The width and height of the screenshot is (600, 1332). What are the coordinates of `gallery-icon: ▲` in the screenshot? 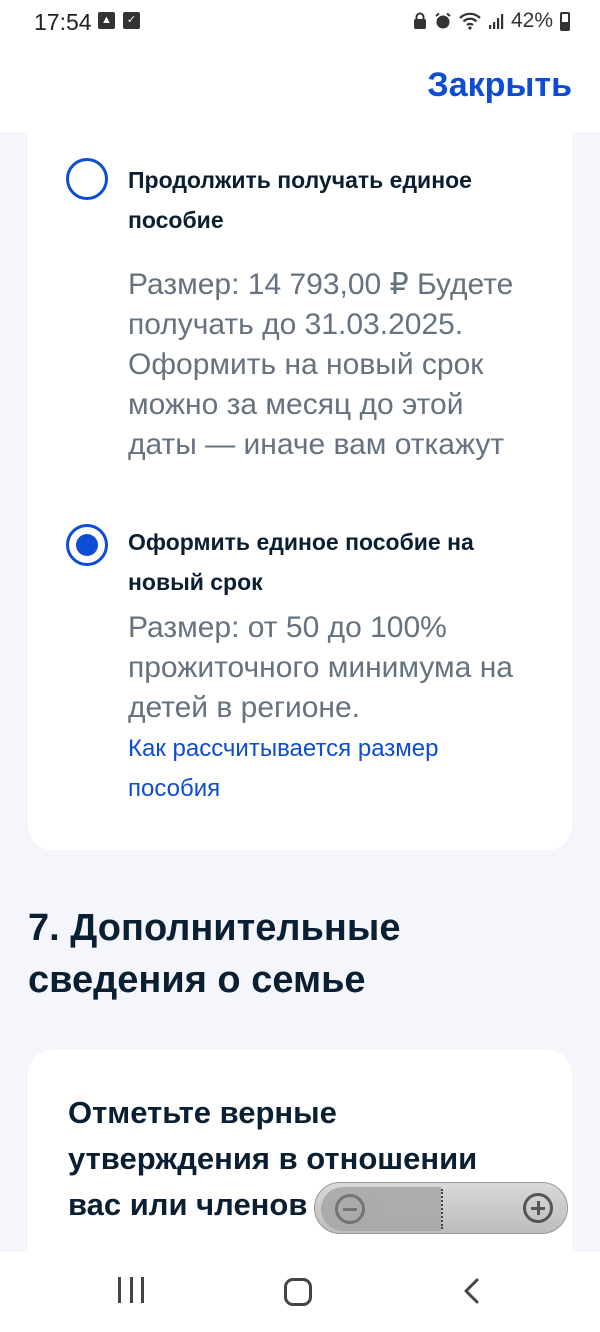 It's located at (106, 20).